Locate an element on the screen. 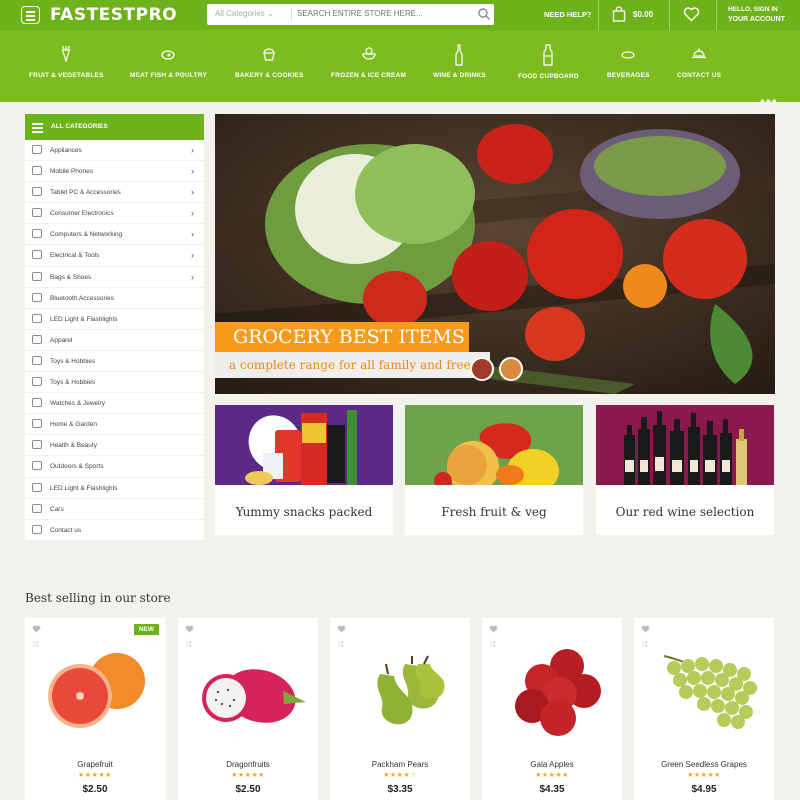  product-card-green-seedless-grapes: ⤨ Green Seedless Grapes ★★★★★ $4.95 is located at coordinates (704, 709).